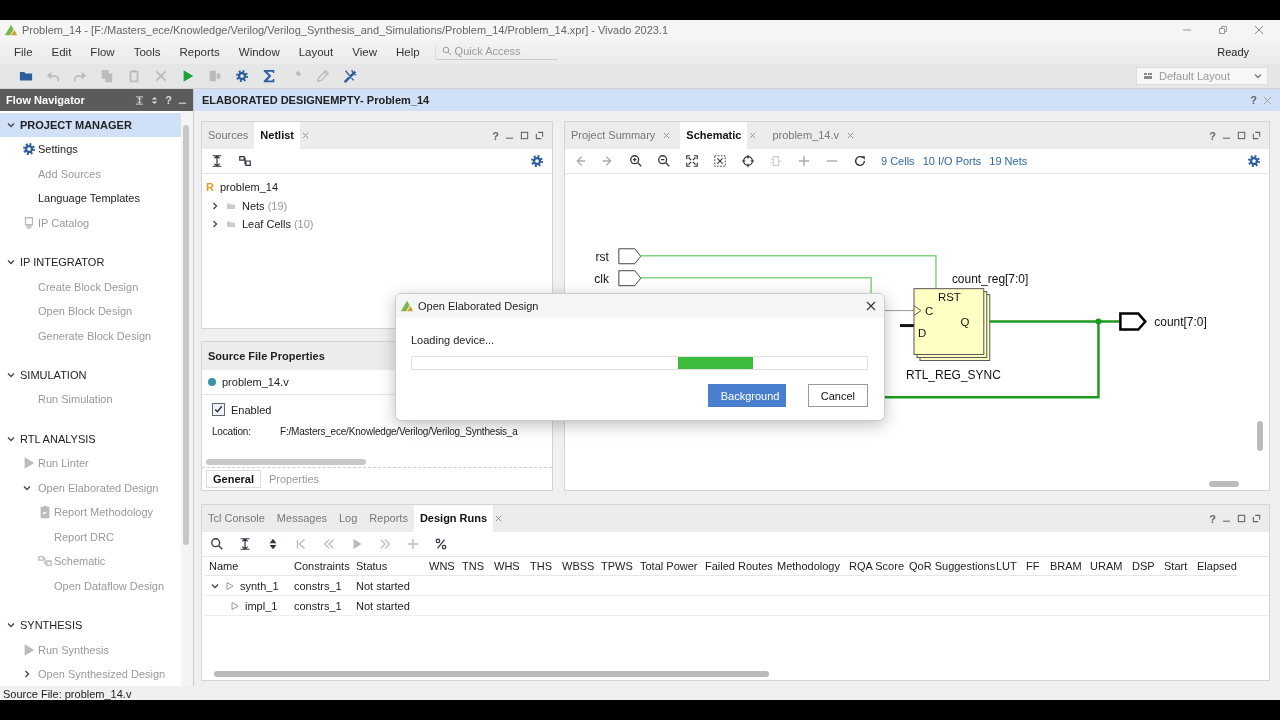  I want to click on window-title: Problem_14 - [F:/Masters_ece/Knowledge/Verilog/Verilog_Synthesis_and_Simulations/Problem_14/Problem_14.xpr] - Vivado 2023.1, so click(346, 30).